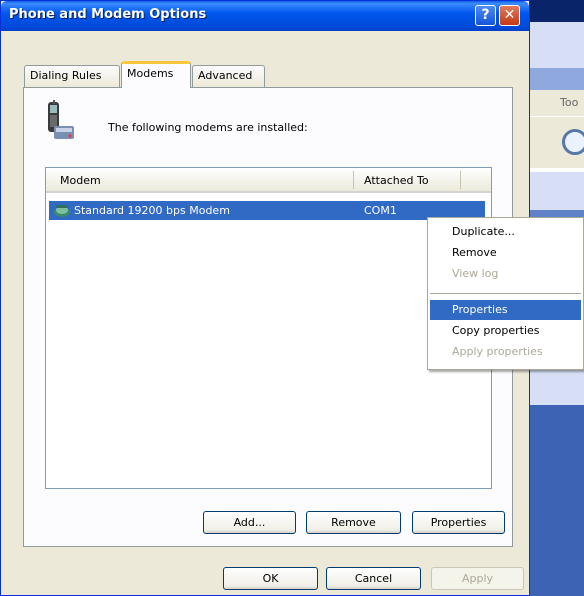  Describe the element at coordinates (573, 142) in the screenshot. I see `search-icon` at that location.